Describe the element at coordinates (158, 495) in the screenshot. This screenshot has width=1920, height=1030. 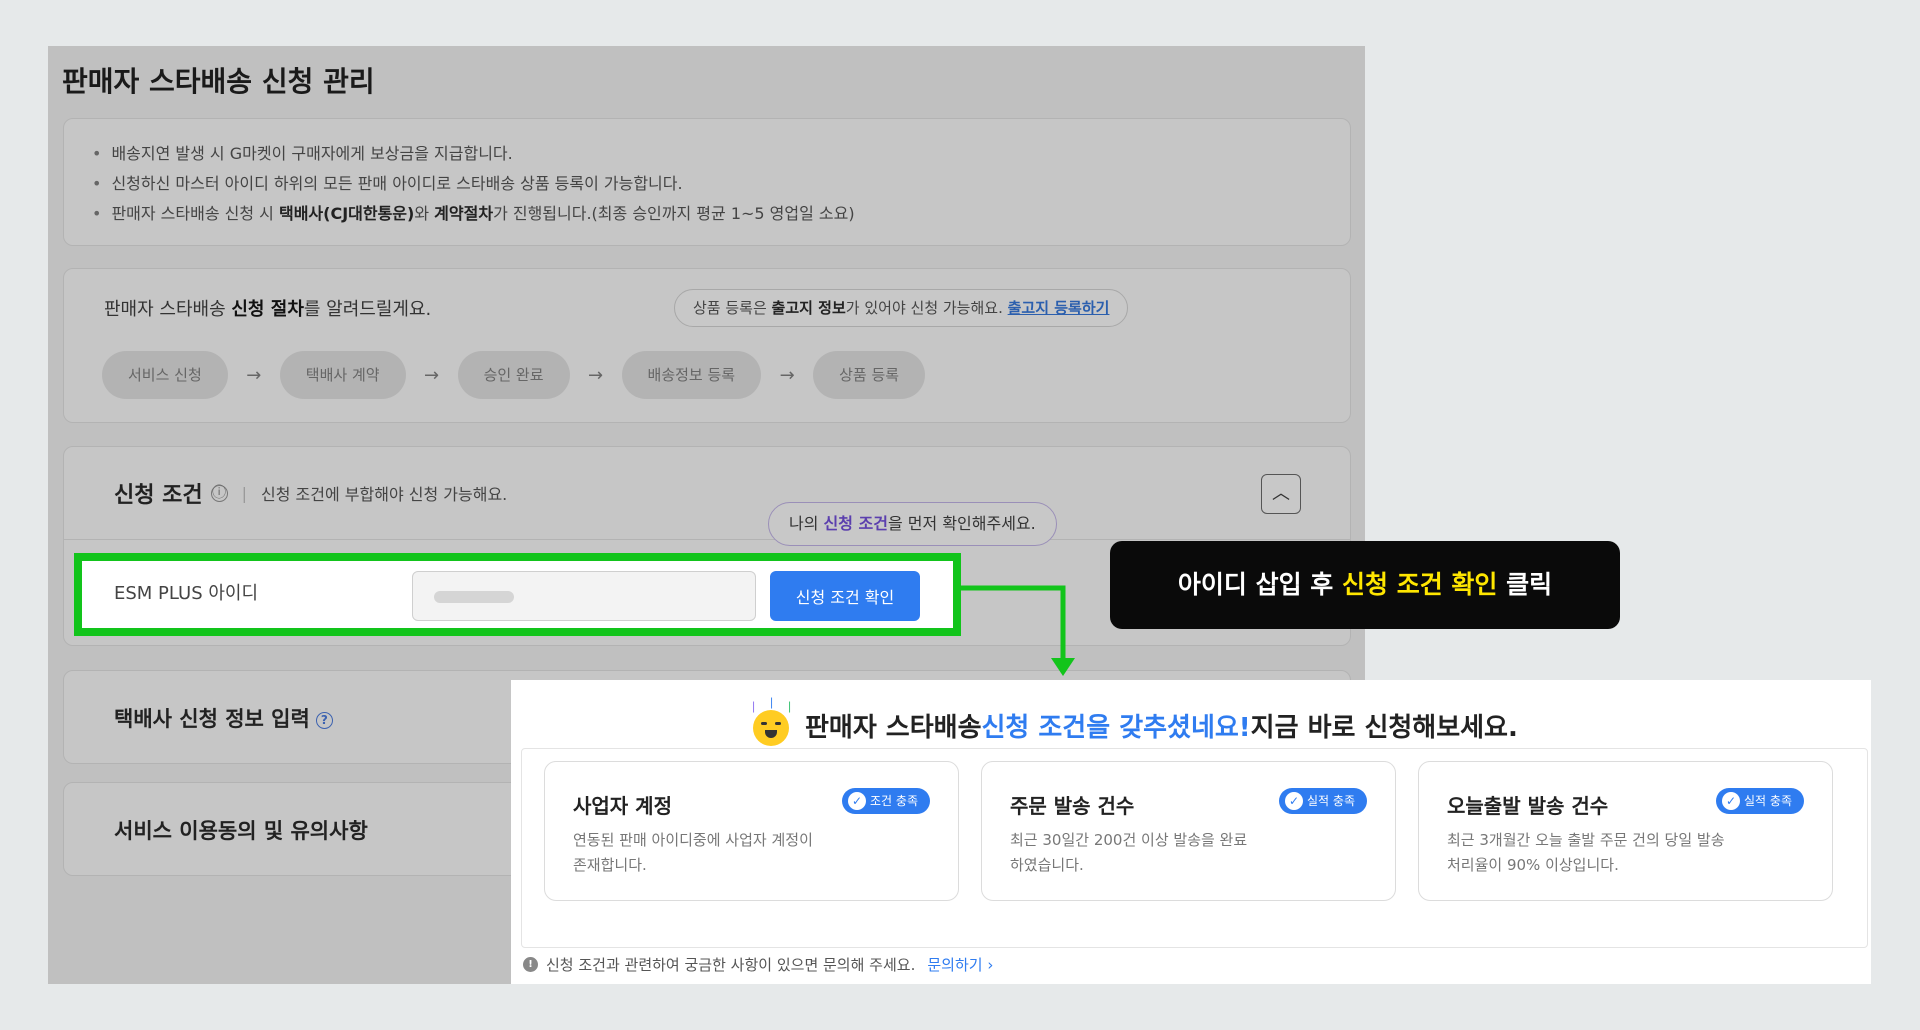
I see `condition-heading: 신청 조건` at that location.